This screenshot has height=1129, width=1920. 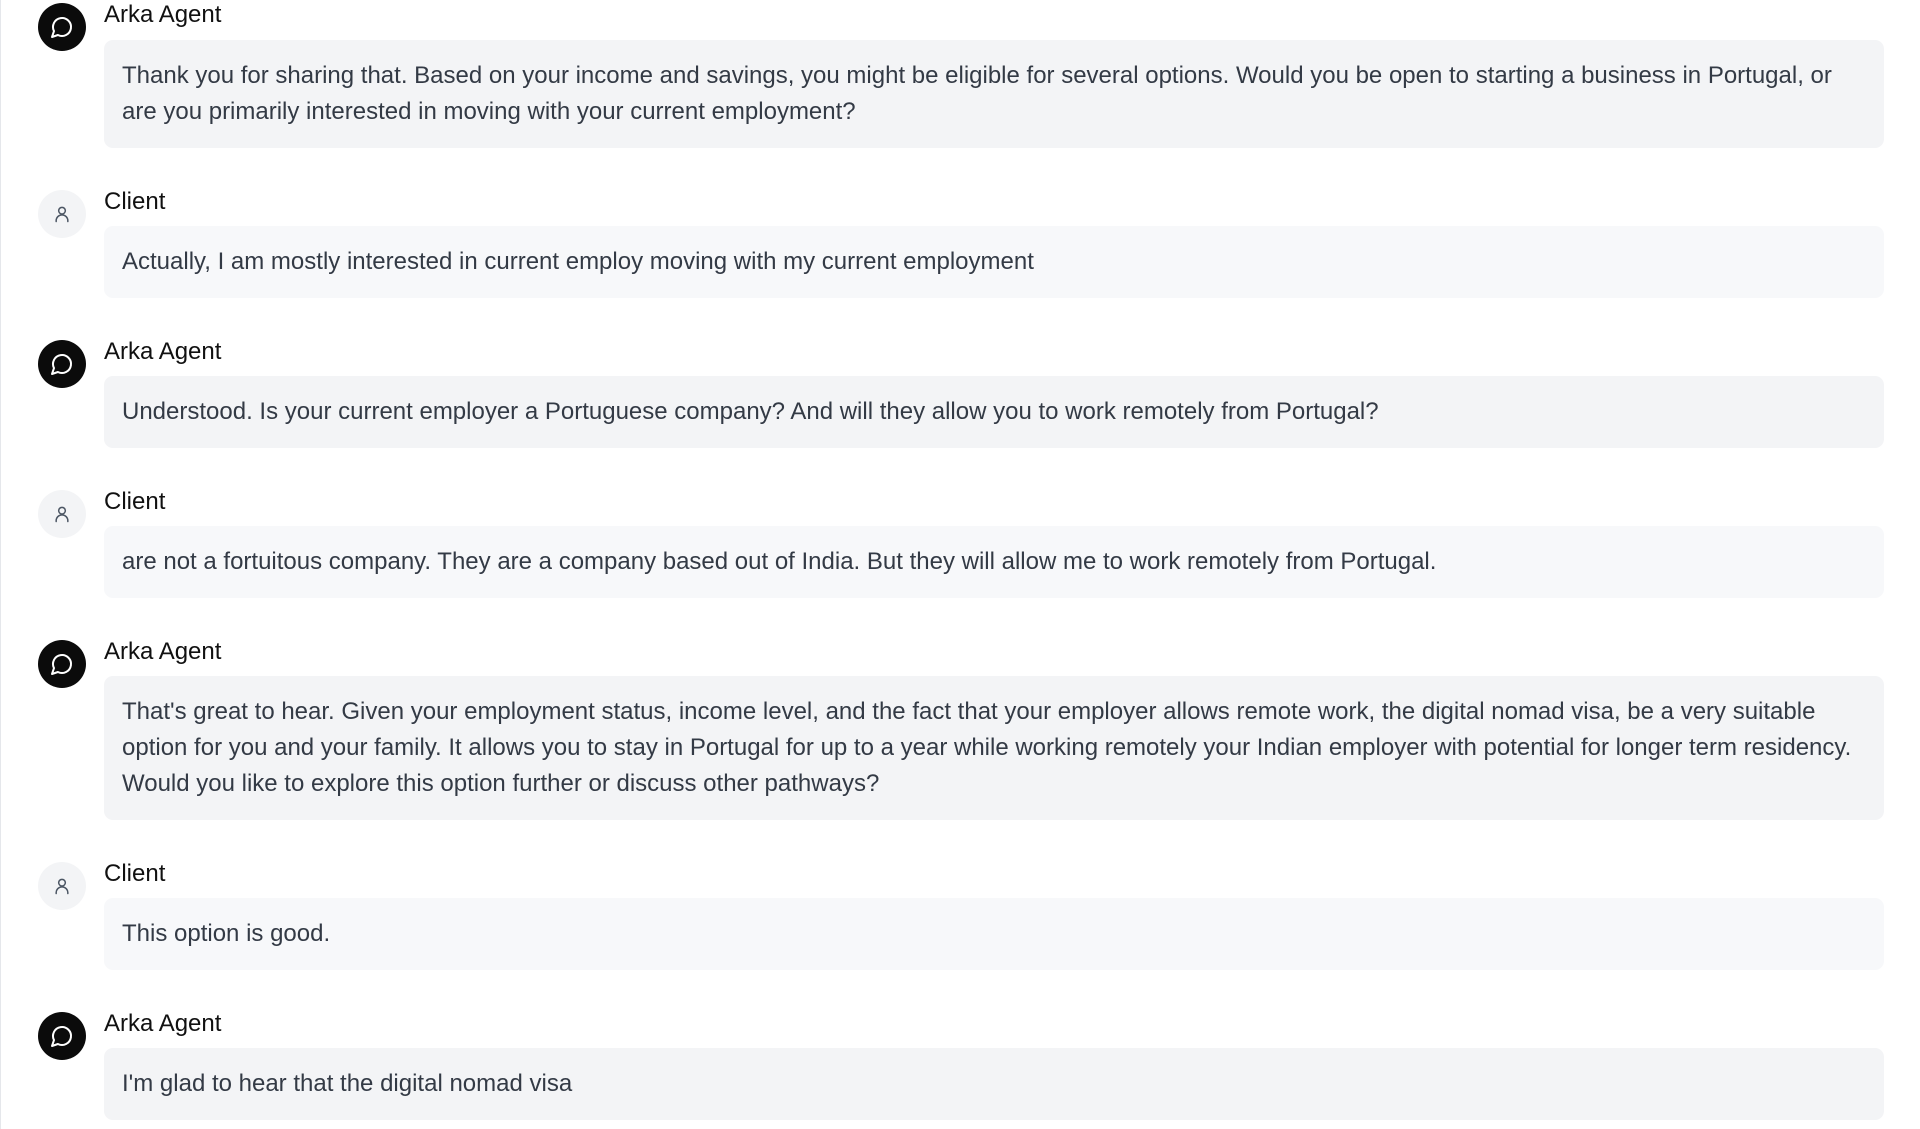 I want to click on message-bubble: This option is good., so click(x=994, y=934).